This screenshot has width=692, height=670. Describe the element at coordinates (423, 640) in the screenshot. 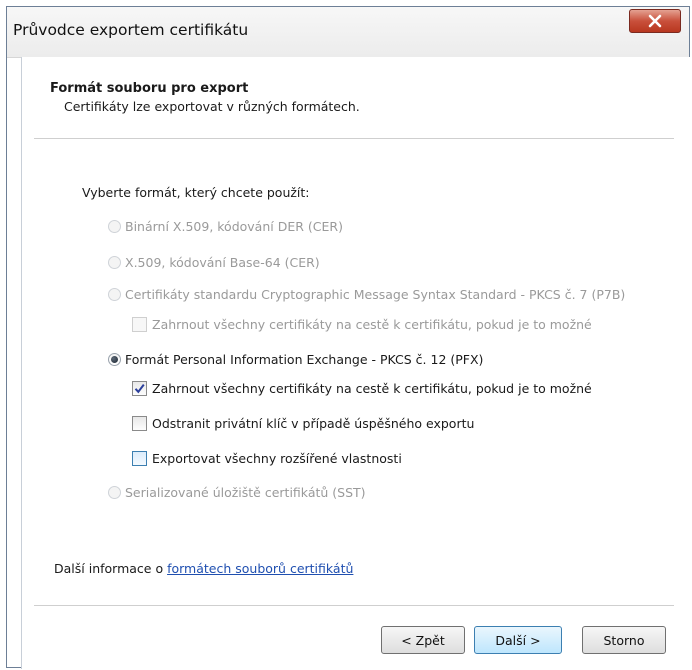

I see `back-button: < Zpět` at that location.